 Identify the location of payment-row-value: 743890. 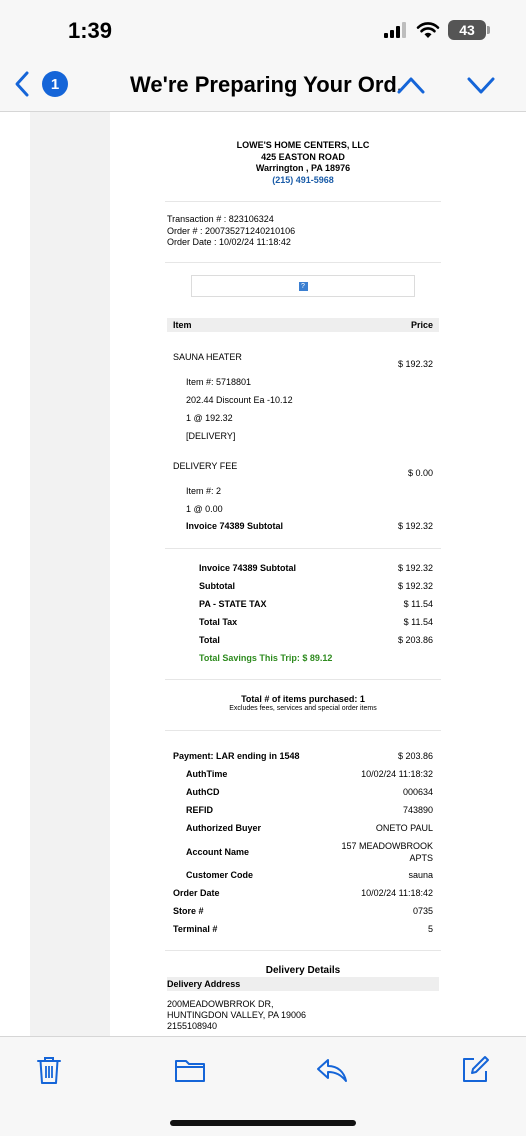
(417, 810).